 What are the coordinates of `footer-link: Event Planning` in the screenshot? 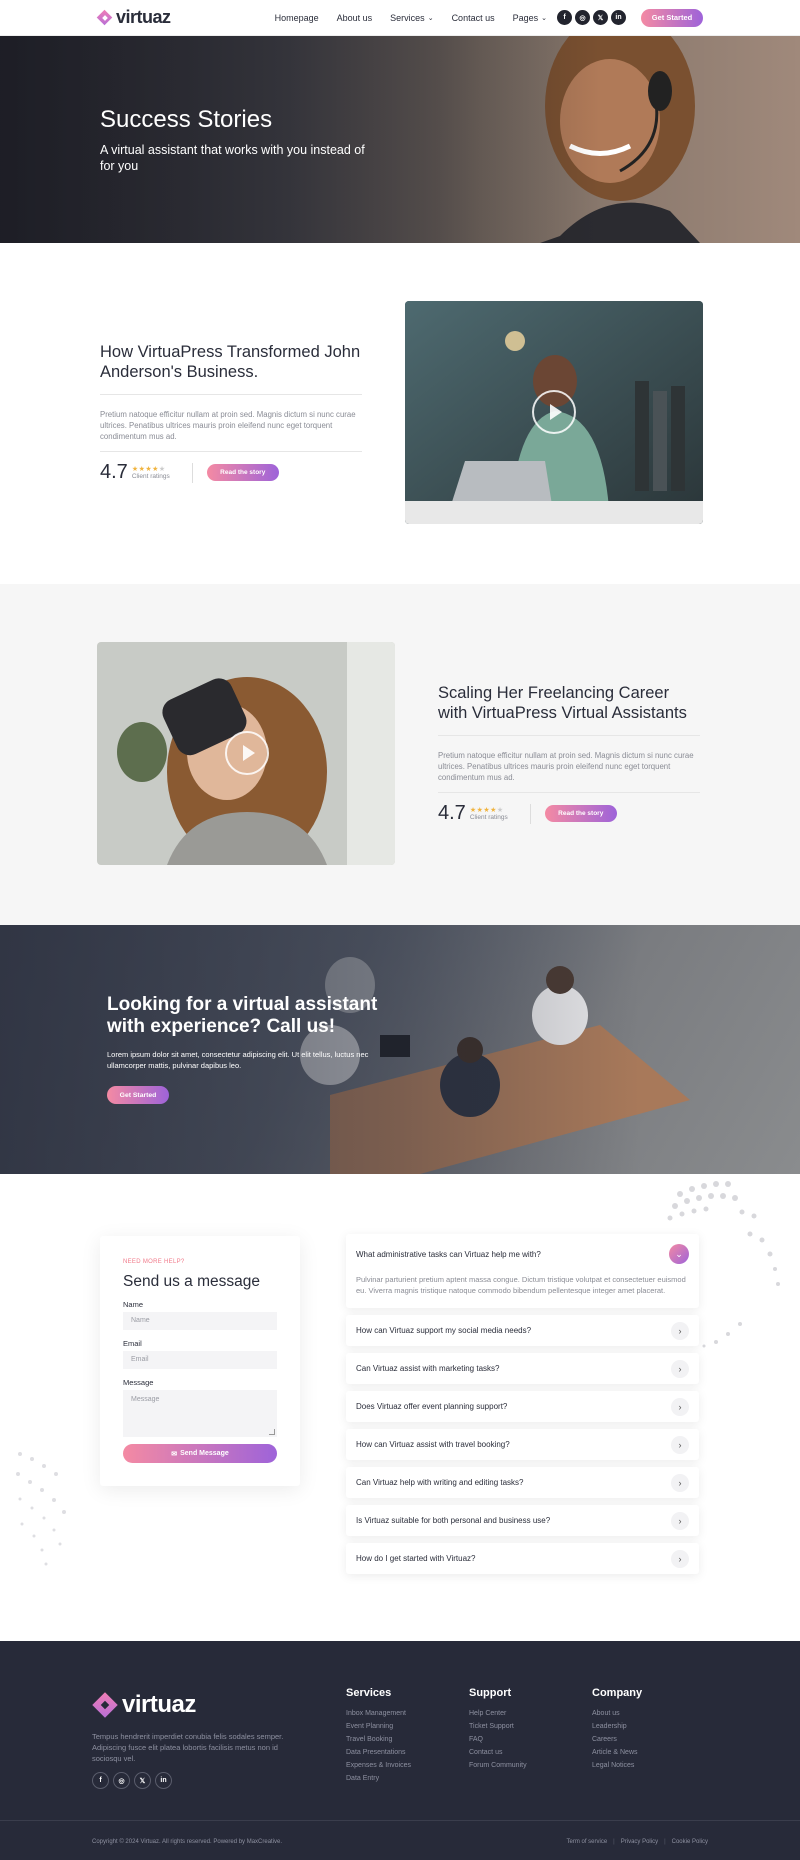 It's located at (378, 1726).